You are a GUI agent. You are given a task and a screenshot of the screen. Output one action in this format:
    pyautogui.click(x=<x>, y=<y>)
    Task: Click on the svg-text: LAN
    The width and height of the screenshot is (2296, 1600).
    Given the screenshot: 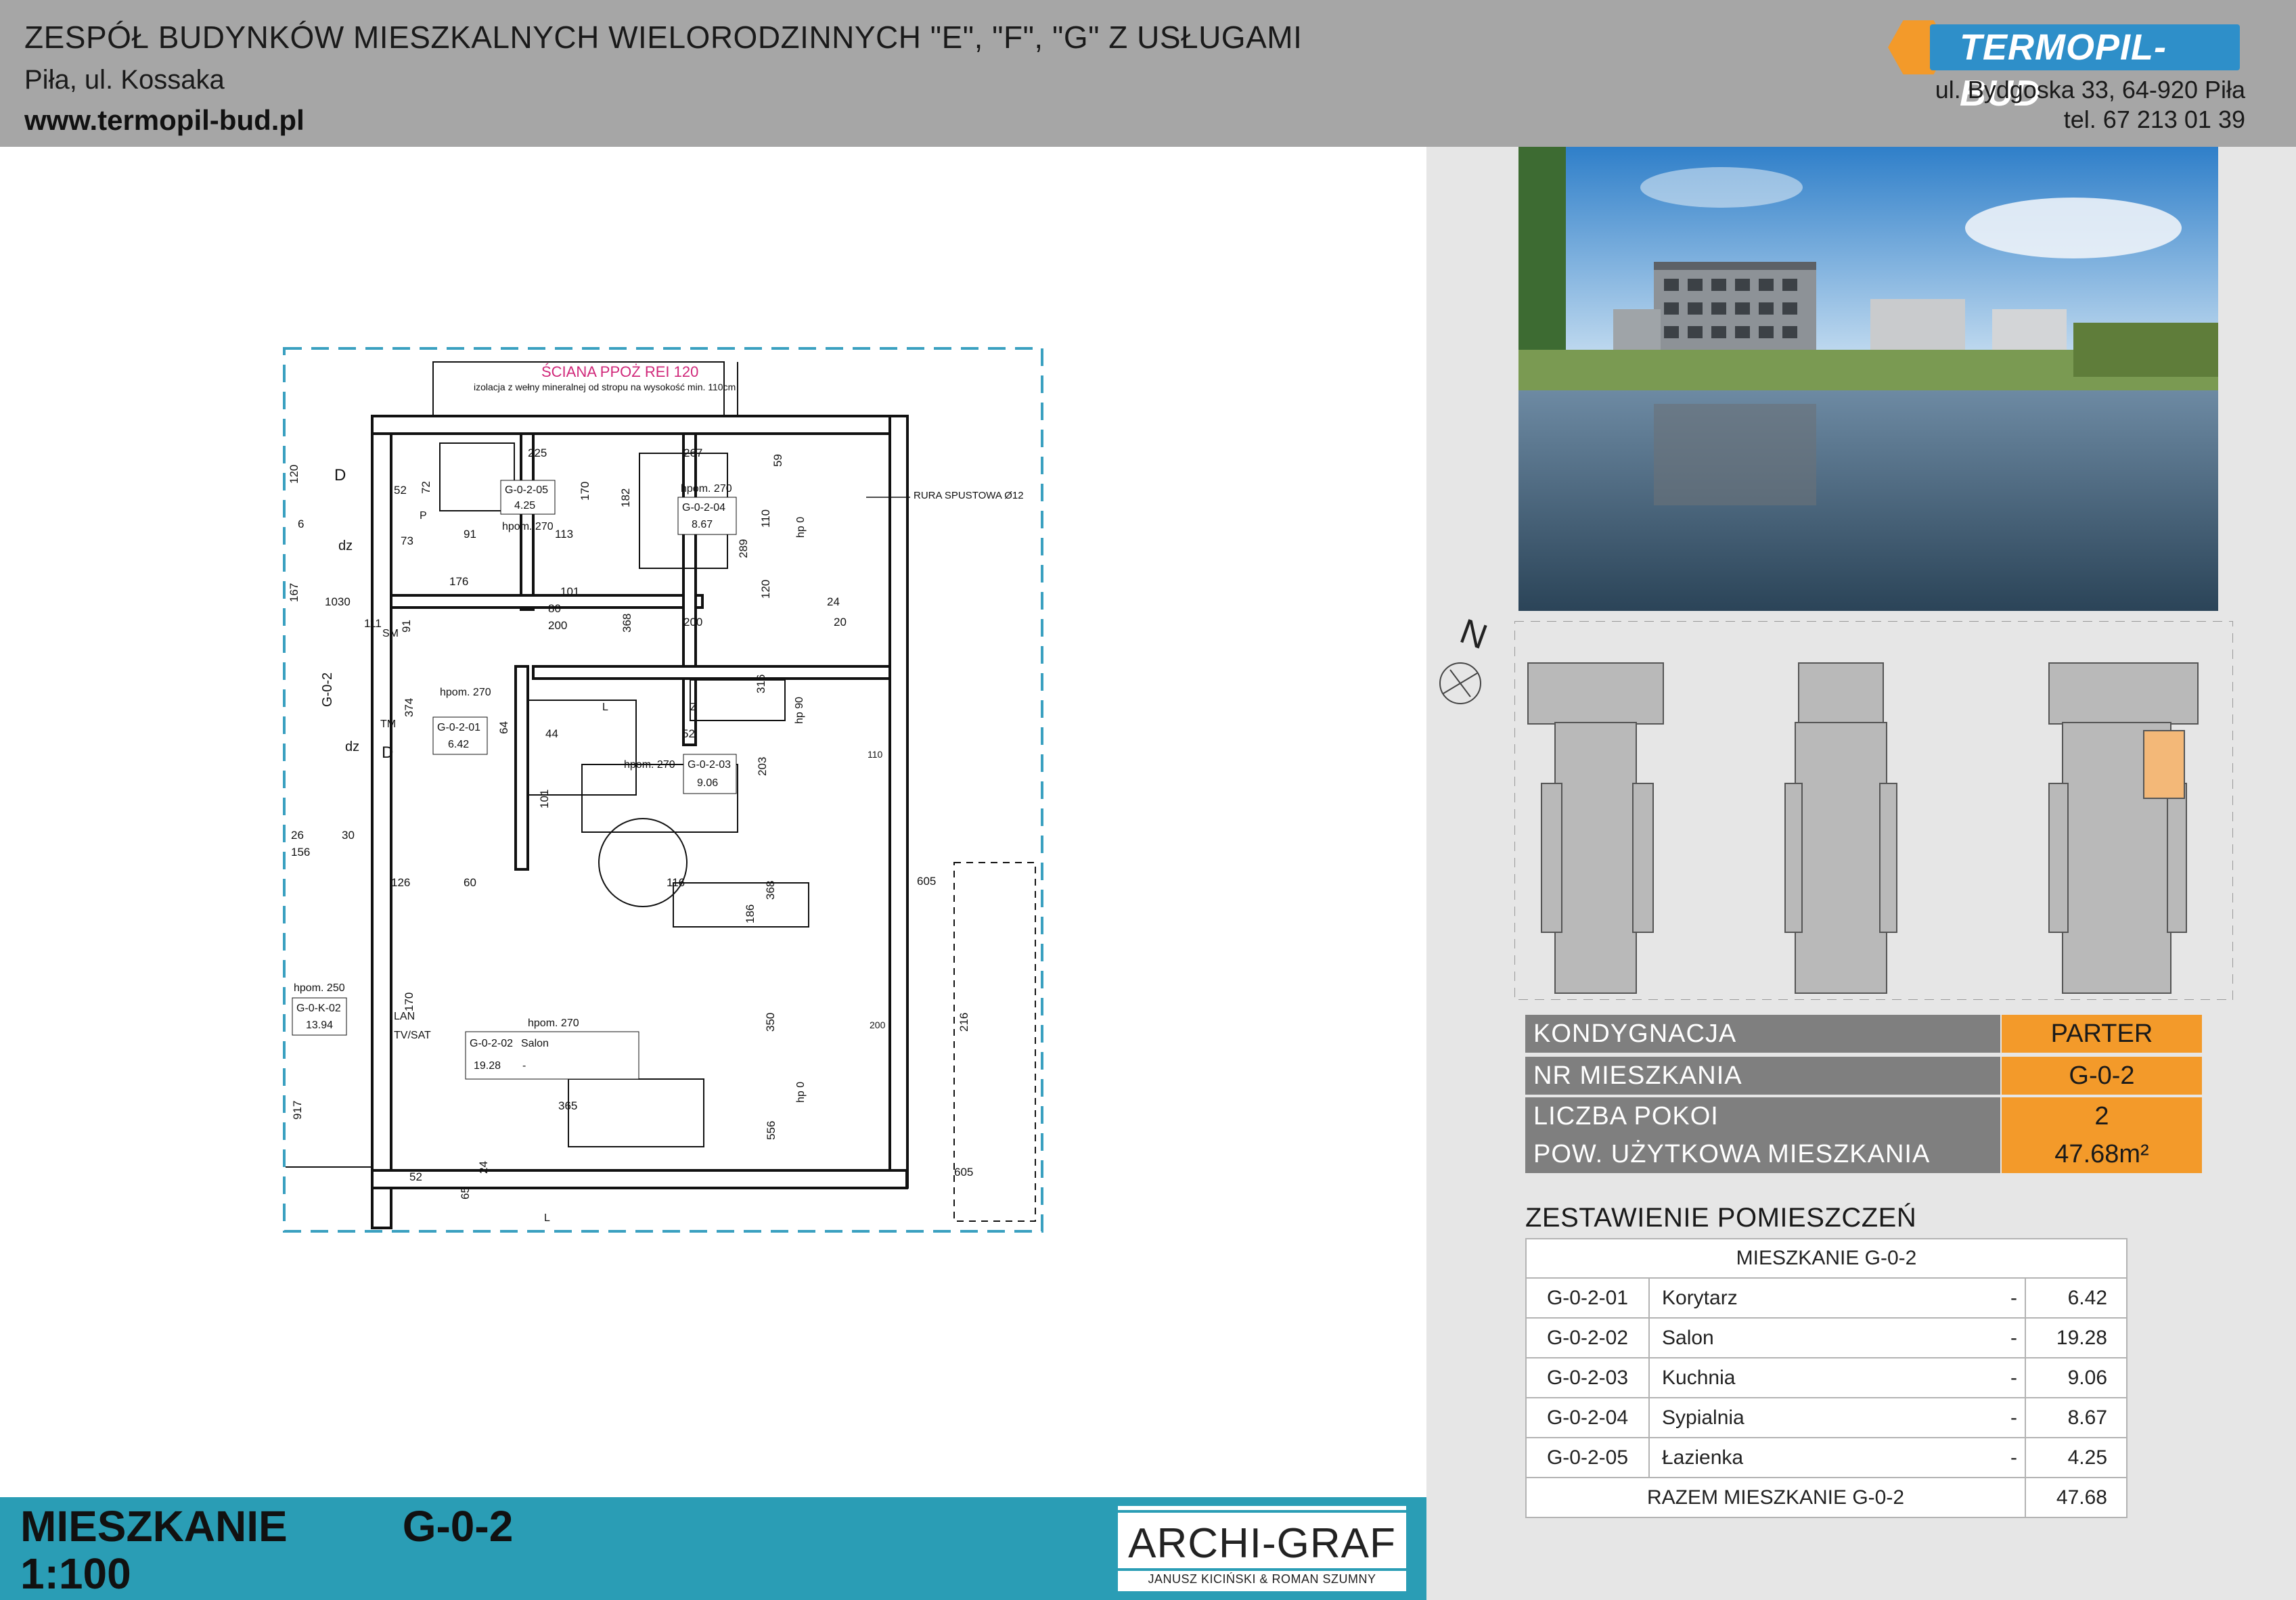 What is the action you would take?
    pyautogui.click(x=404, y=1016)
    